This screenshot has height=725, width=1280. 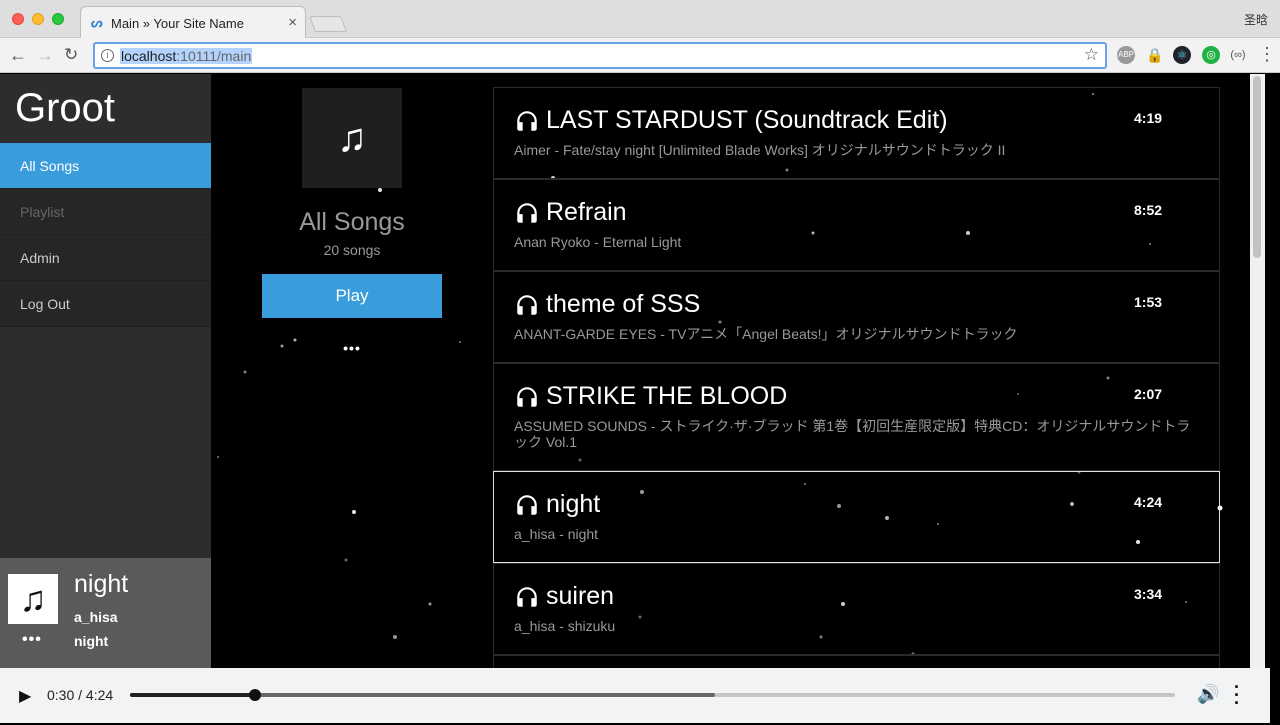 I want to click on browser-menu-icon: ⋮, so click(x=1267, y=54).